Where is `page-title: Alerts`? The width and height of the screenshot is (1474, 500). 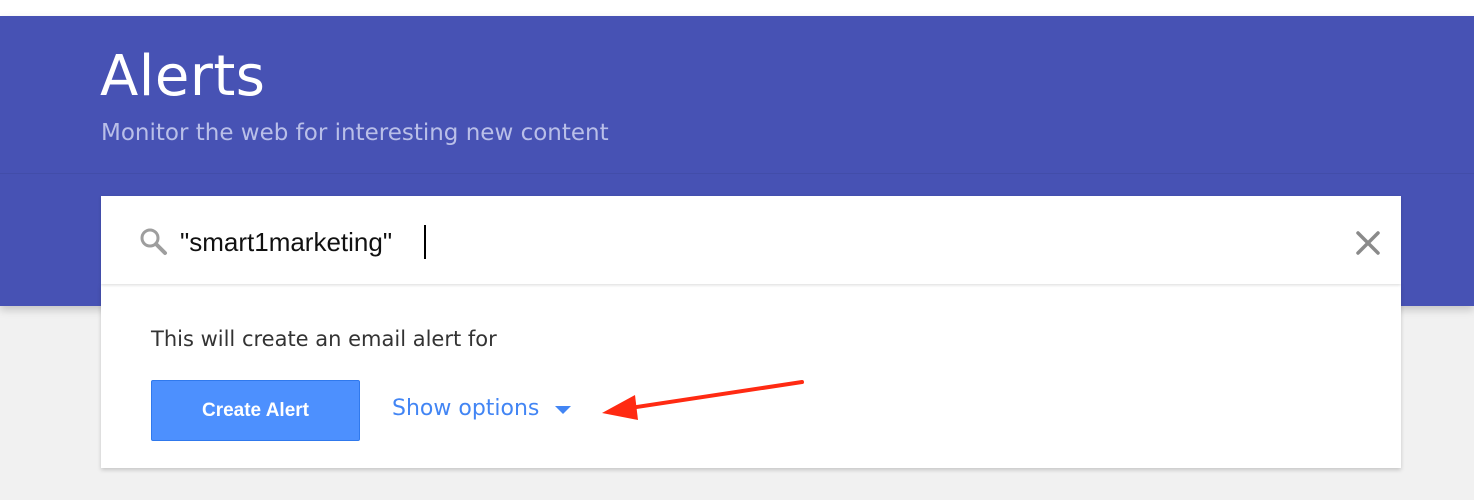 page-title: Alerts is located at coordinates (183, 76).